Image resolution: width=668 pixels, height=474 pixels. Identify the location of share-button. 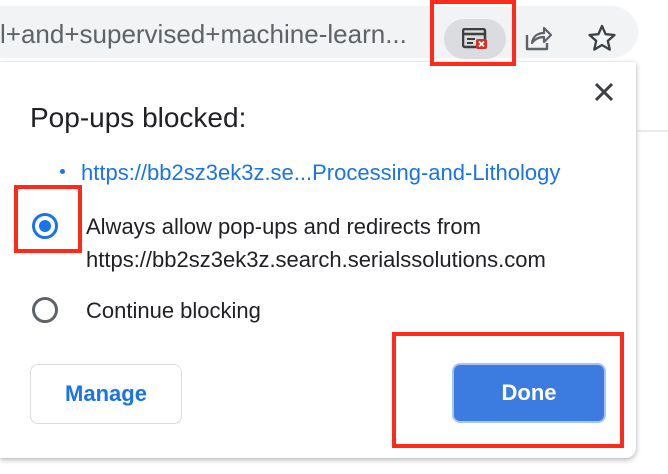
(538, 38).